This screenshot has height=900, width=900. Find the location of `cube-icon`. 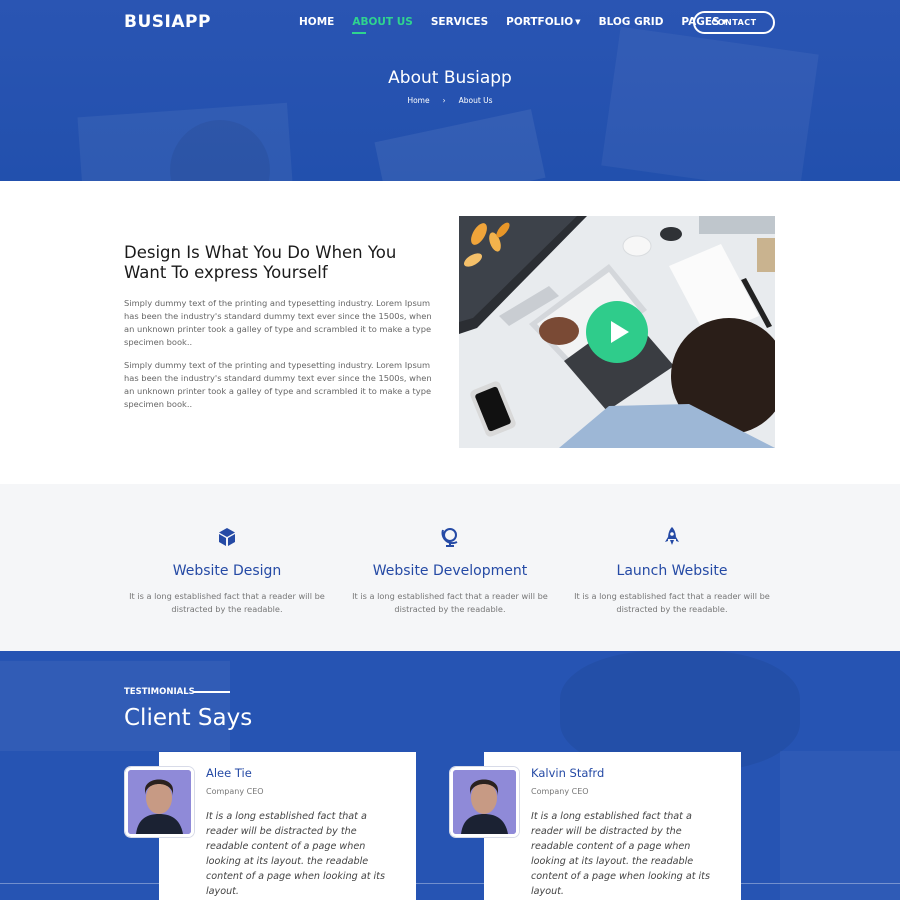

cube-icon is located at coordinates (227, 537).